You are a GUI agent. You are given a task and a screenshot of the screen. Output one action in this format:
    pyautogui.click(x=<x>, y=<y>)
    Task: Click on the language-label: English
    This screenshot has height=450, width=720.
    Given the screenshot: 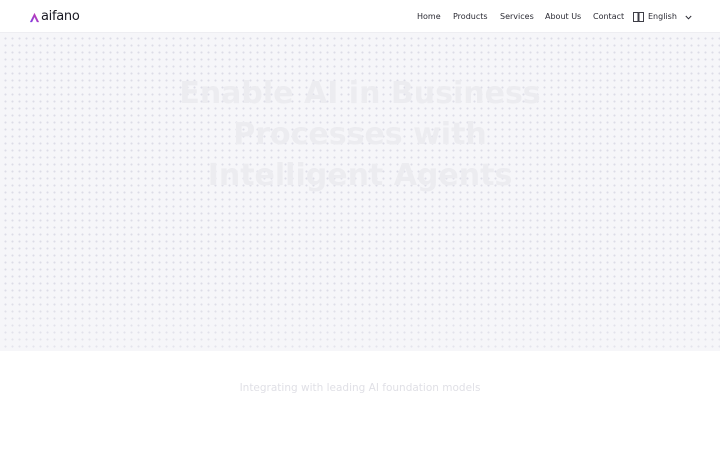 What is the action you would take?
    pyautogui.click(x=662, y=16)
    